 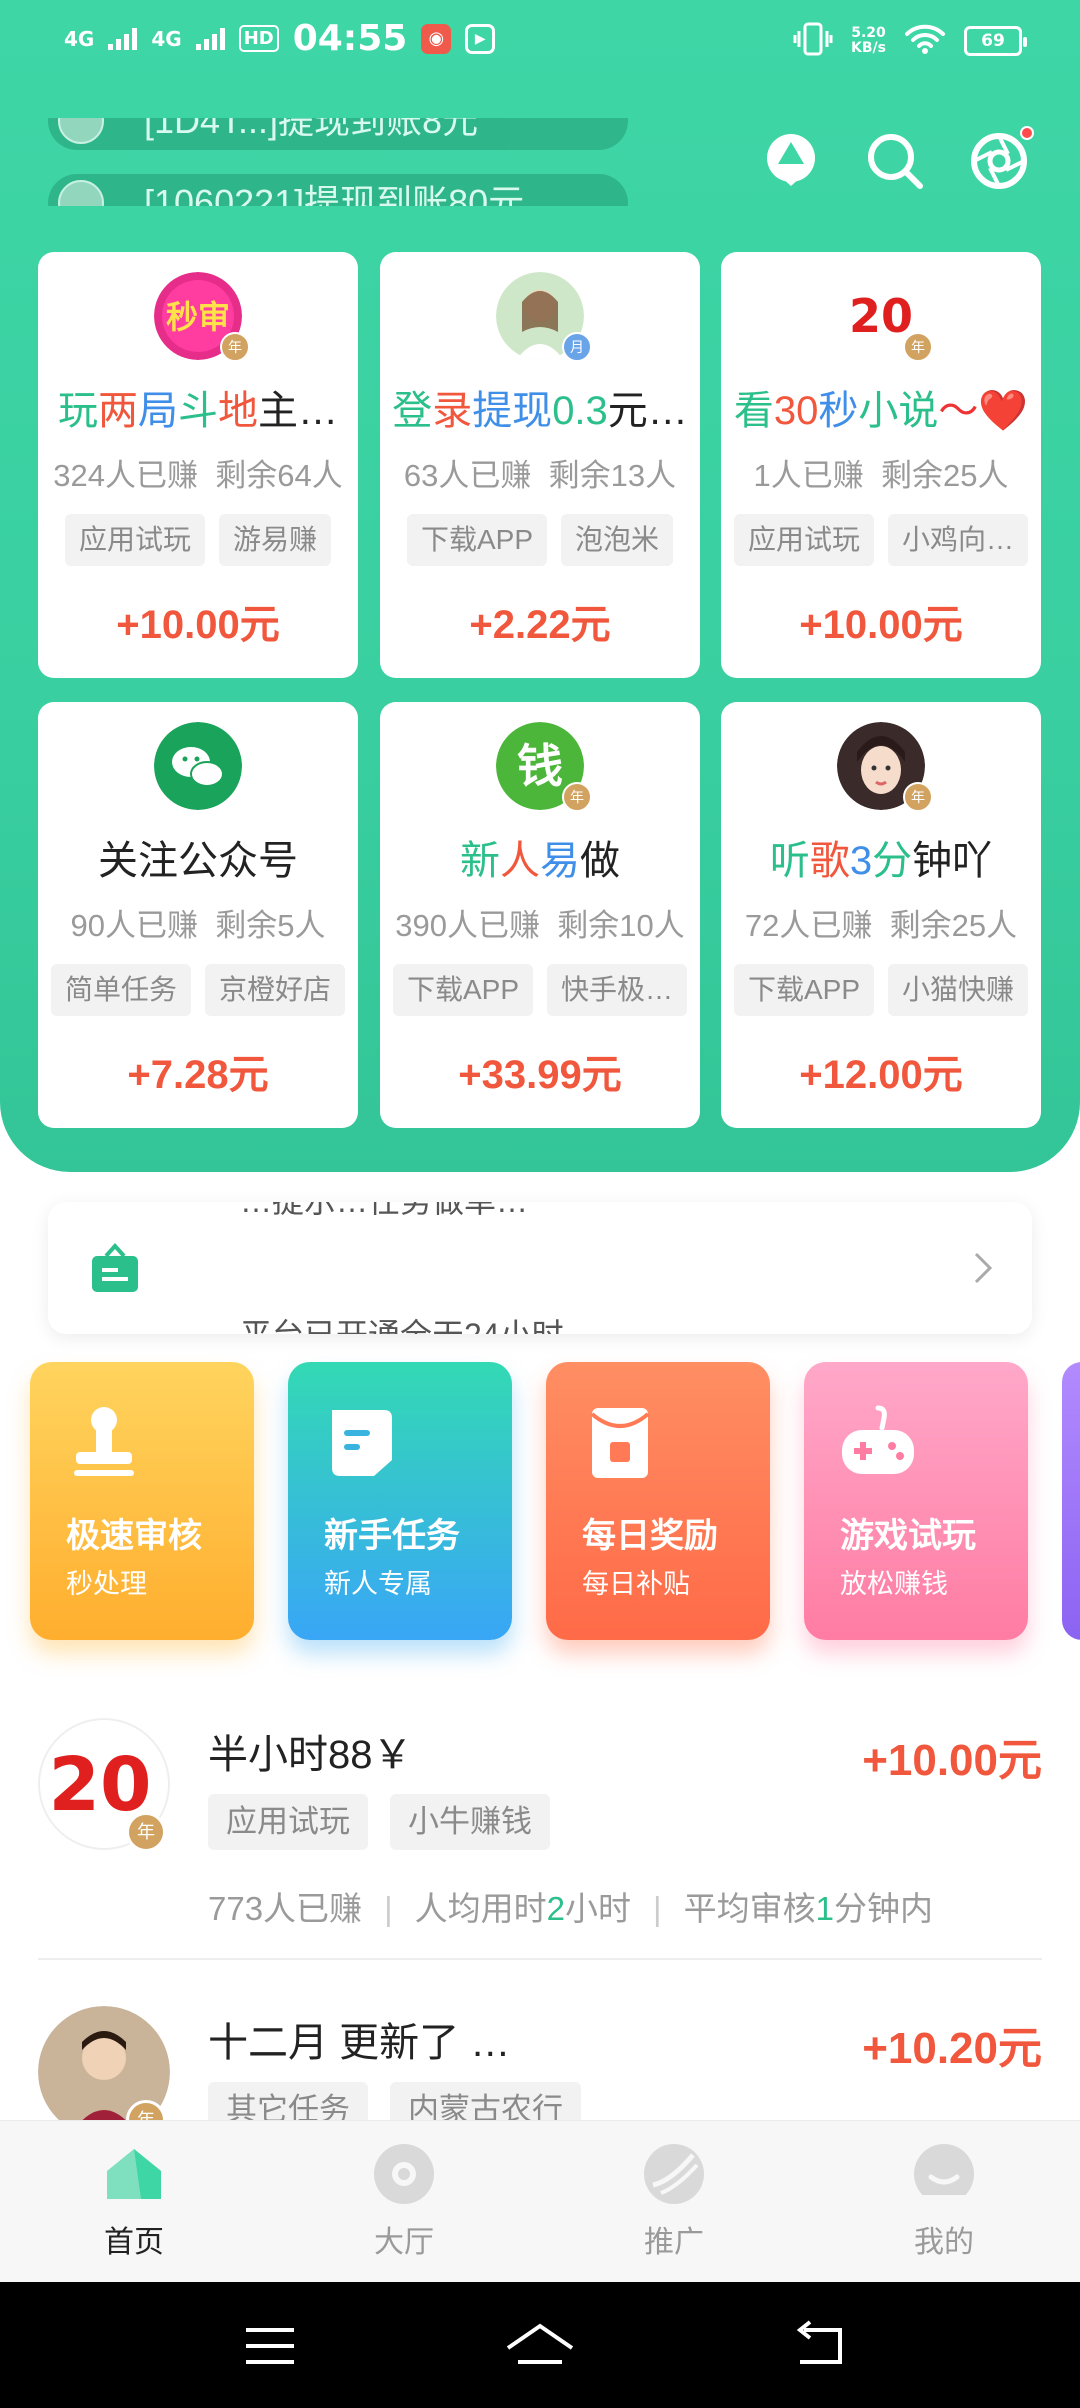 What do you see at coordinates (883, 1908) in the screenshot?
I see `review-time-unit: 分钟内` at bounding box center [883, 1908].